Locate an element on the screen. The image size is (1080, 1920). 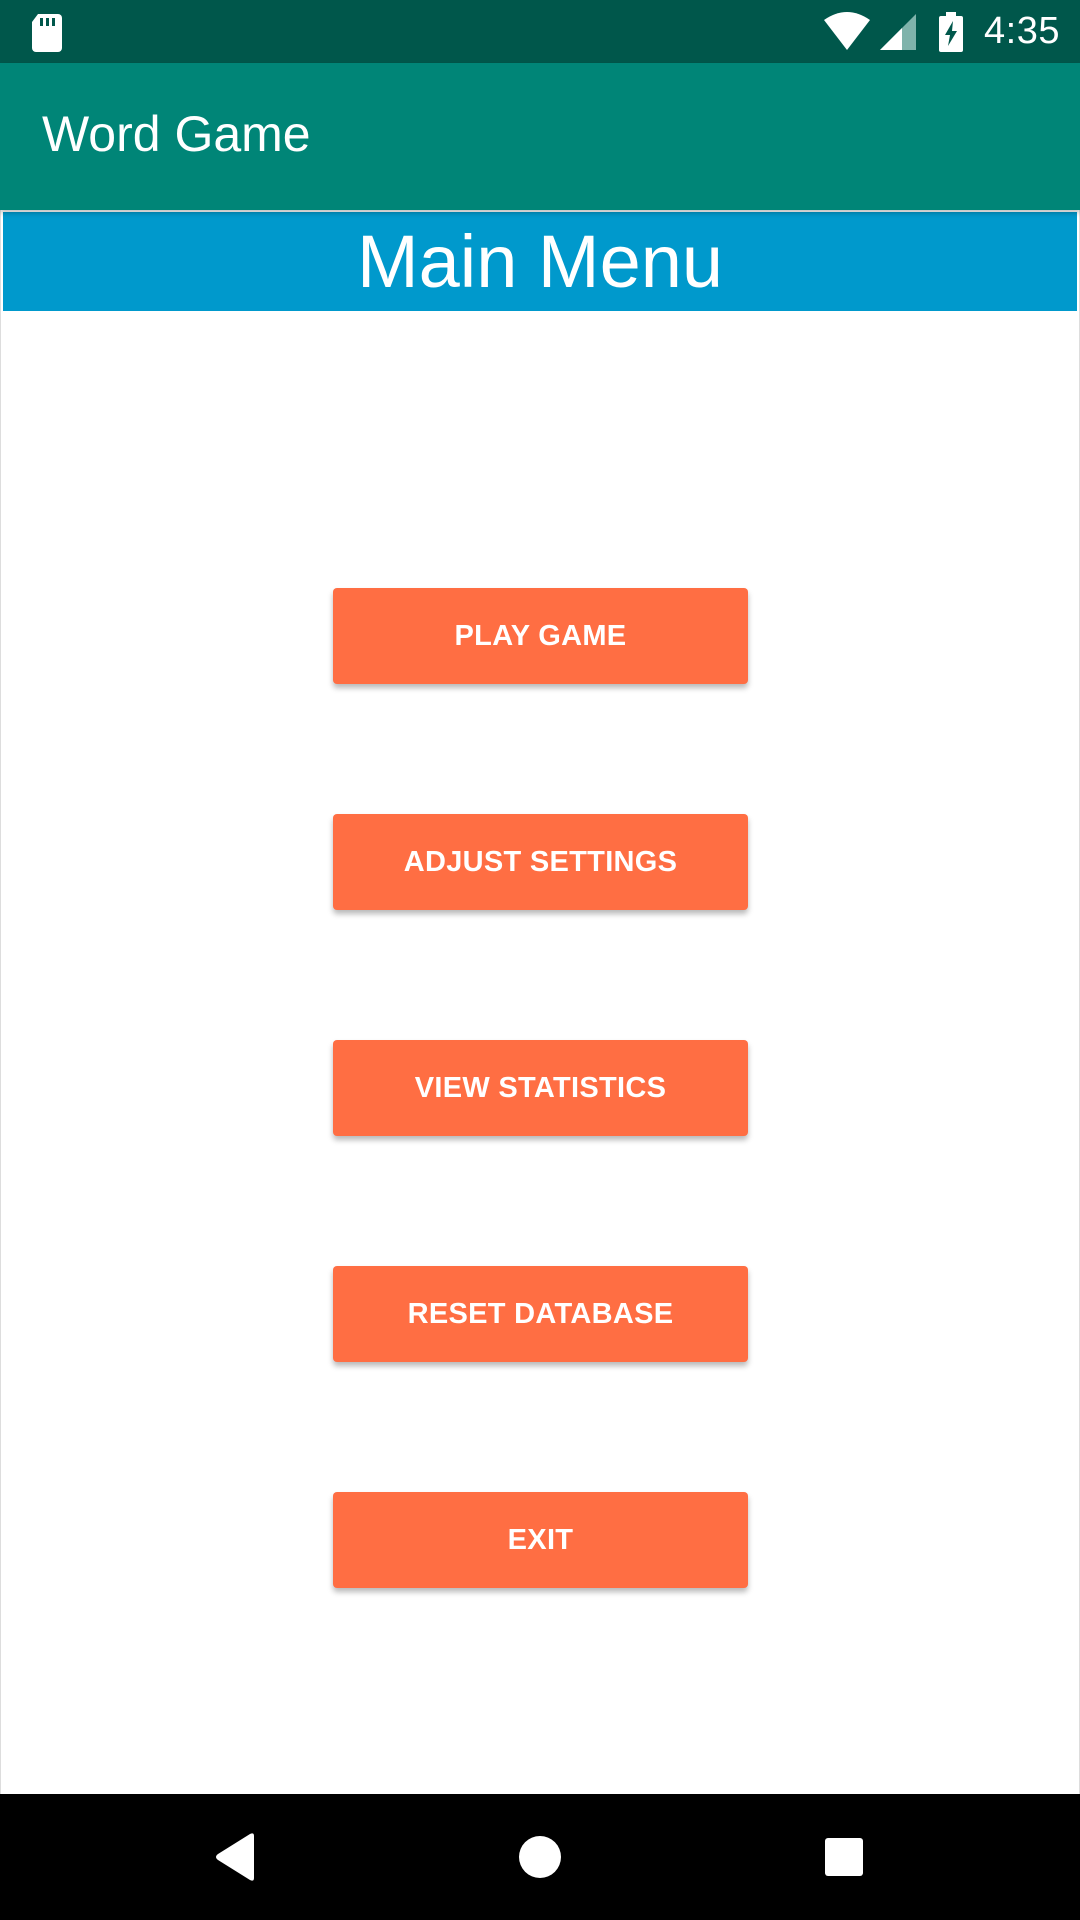
play-game-button: PLAY GAME is located at coordinates (540, 636).